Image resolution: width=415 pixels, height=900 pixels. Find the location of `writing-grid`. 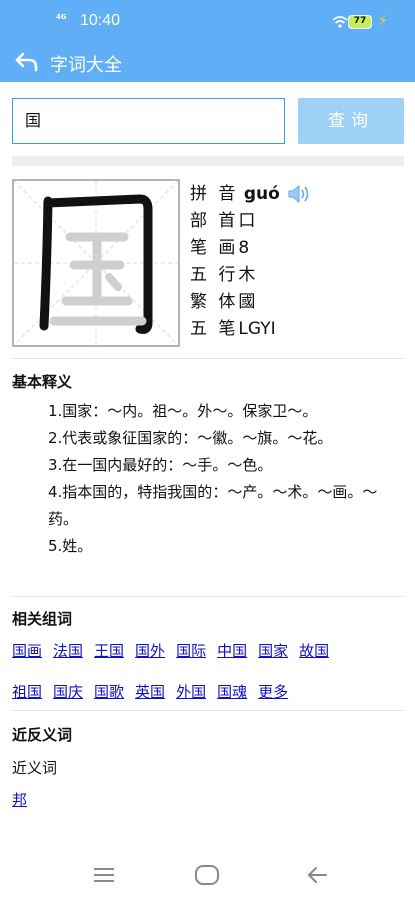

writing-grid is located at coordinates (96, 263).